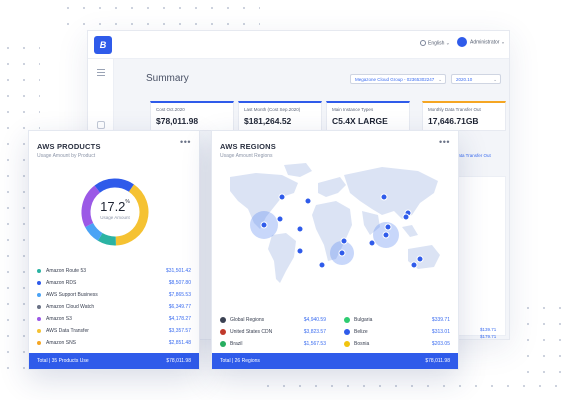 The height and width of the screenshot is (400, 564). I want to click on region-name: Global Regions, so click(247, 320).